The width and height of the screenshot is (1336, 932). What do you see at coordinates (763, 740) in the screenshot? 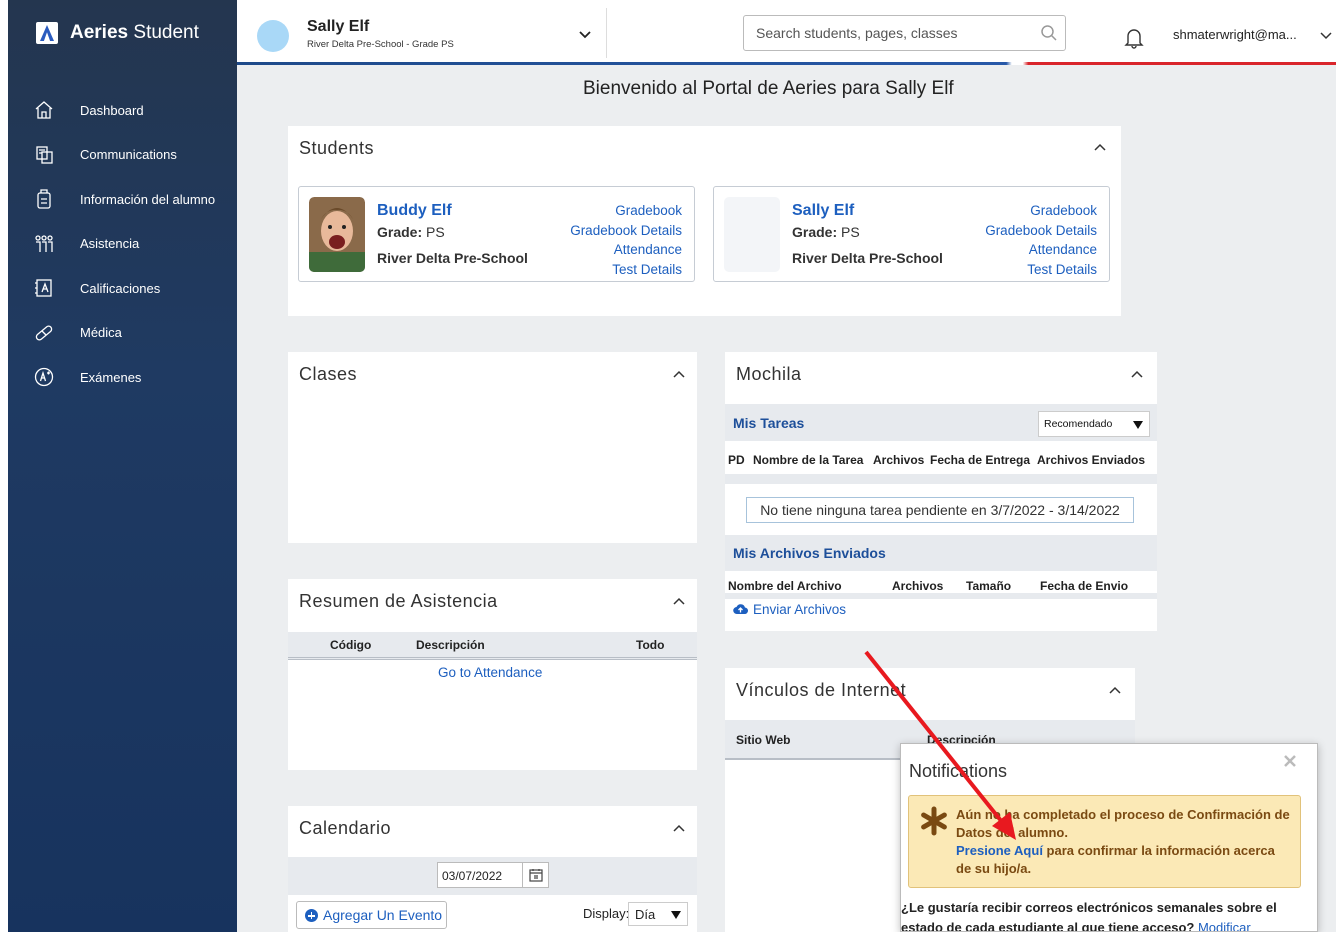
I see `column-header: Sitio Web` at bounding box center [763, 740].